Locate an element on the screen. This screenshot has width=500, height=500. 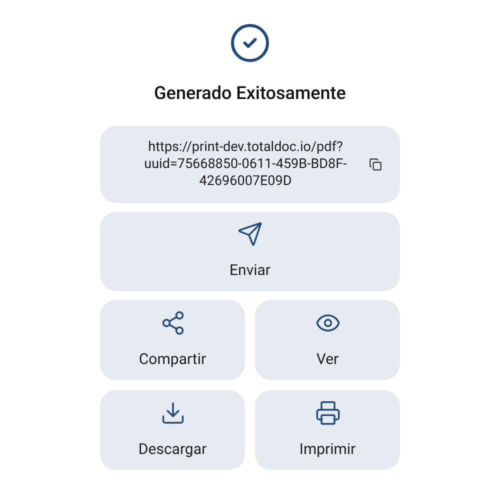
action-button: Ver is located at coordinates (327, 340).